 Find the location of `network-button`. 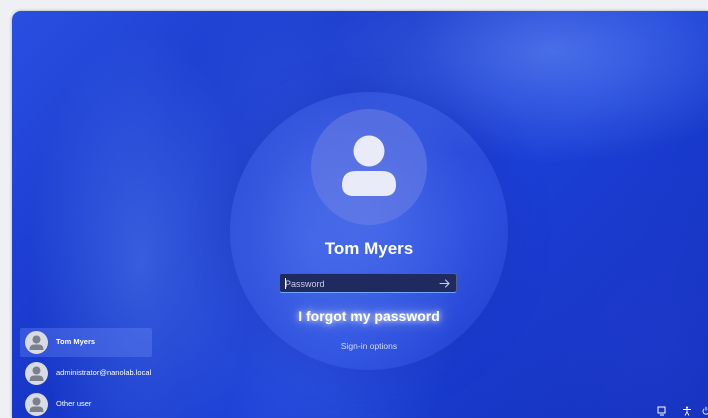

network-button is located at coordinates (662, 411).